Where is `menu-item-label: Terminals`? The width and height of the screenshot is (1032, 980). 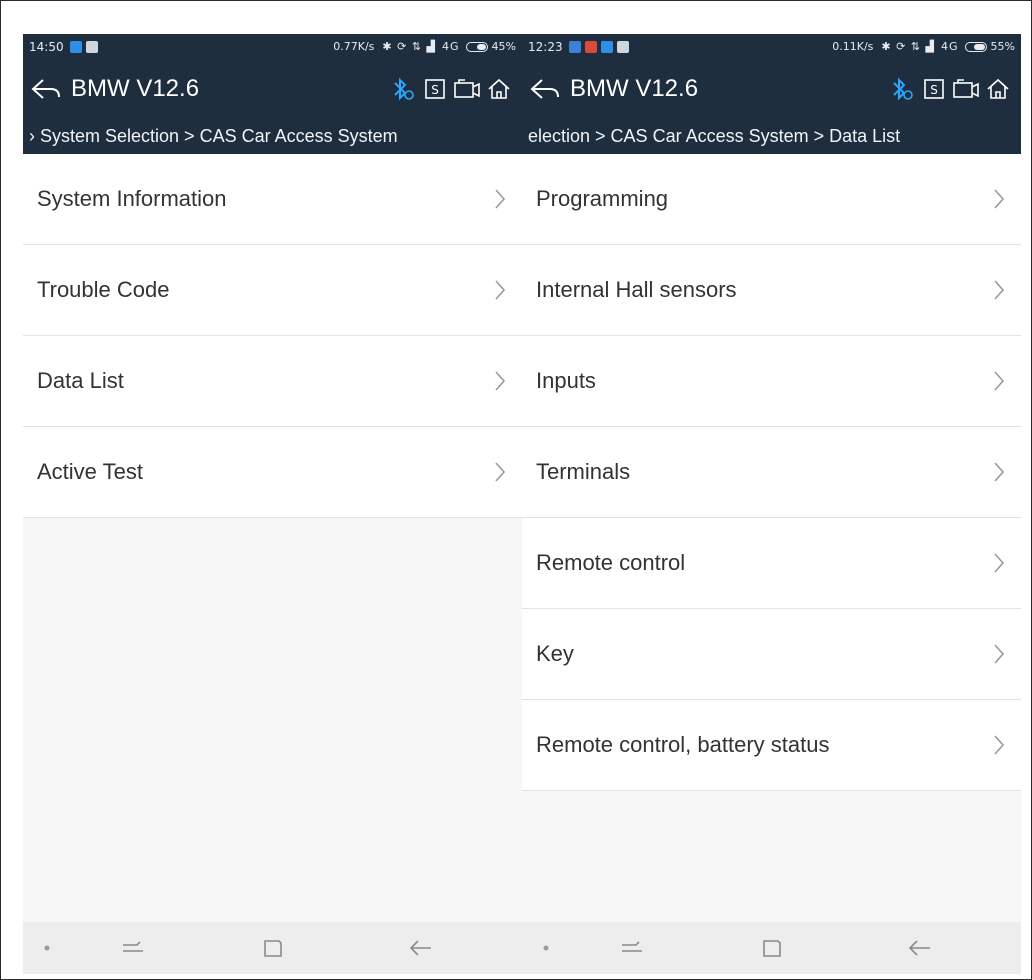 menu-item-label: Terminals is located at coordinates (583, 471).